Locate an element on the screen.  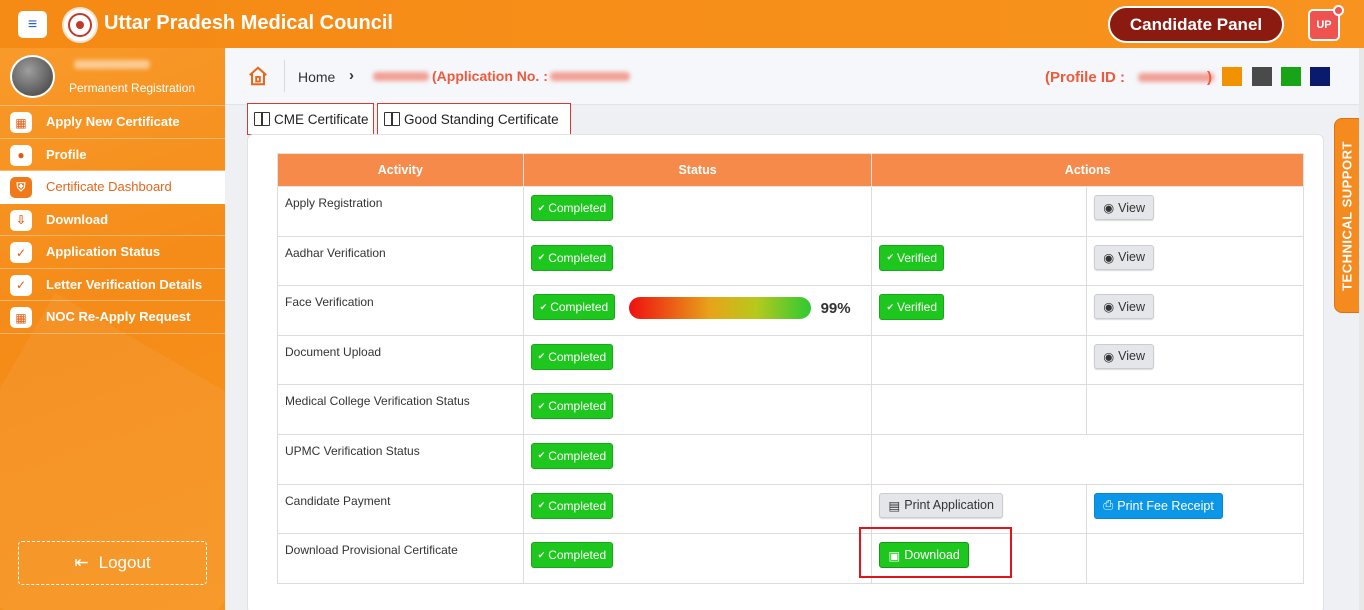
chevron-right-icon: › is located at coordinates (351, 75).